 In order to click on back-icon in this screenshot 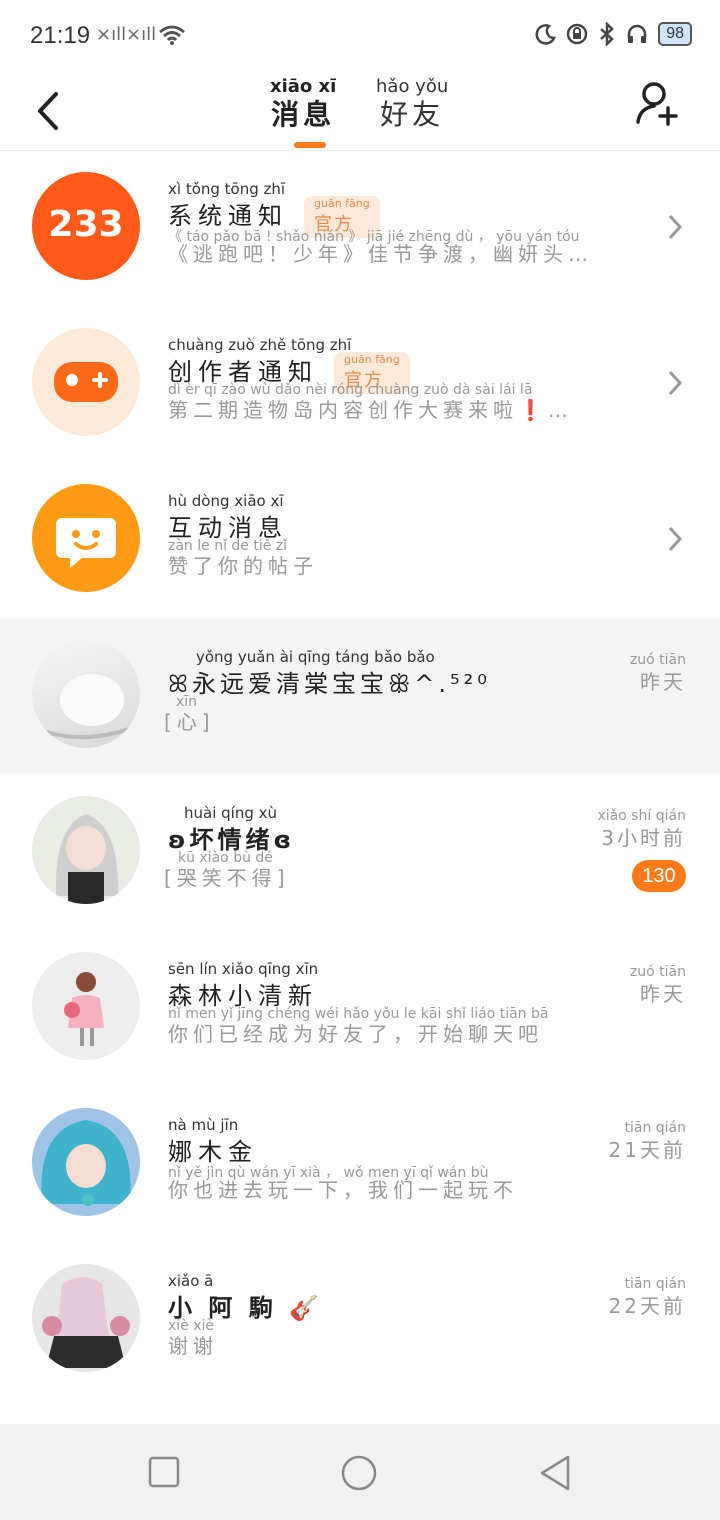, I will do `click(50, 109)`.